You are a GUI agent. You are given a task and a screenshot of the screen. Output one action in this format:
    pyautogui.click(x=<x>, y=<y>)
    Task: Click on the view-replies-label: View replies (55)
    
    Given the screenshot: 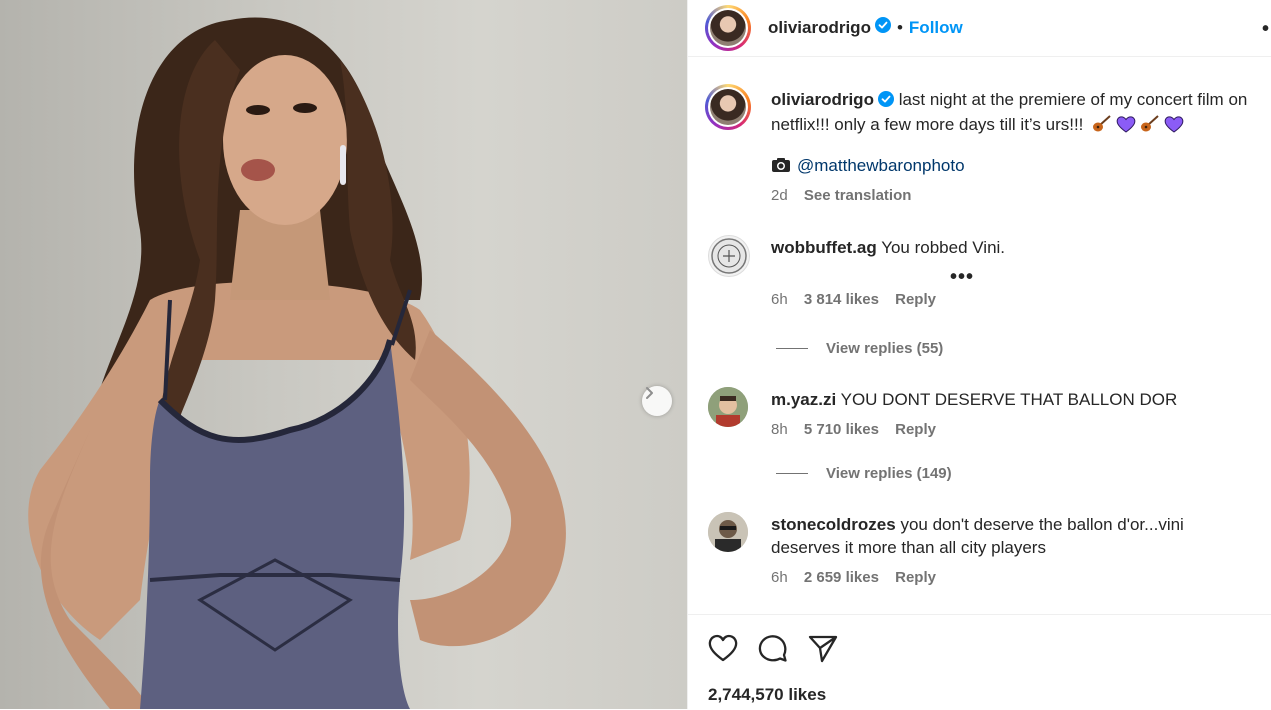 What is the action you would take?
    pyautogui.click(x=885, y=348)
    